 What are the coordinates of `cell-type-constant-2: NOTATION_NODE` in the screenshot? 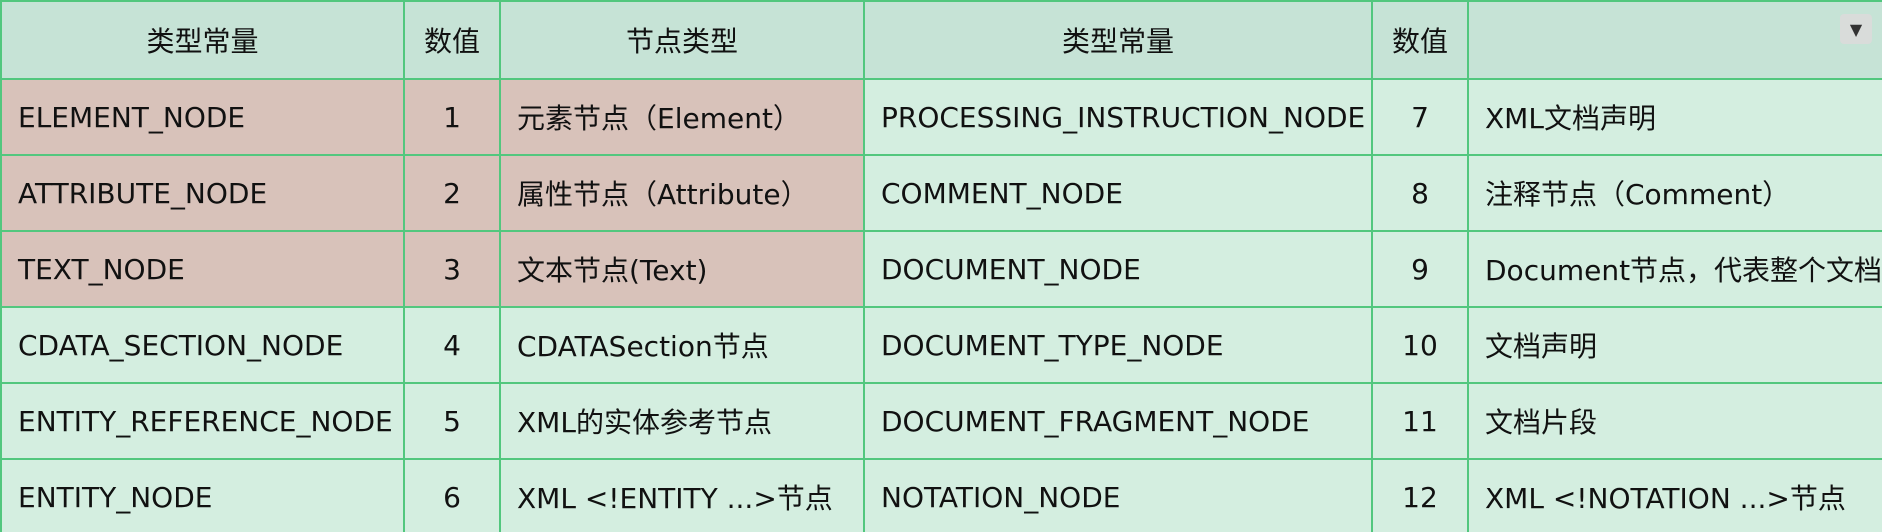 It's located at (1118, 495).